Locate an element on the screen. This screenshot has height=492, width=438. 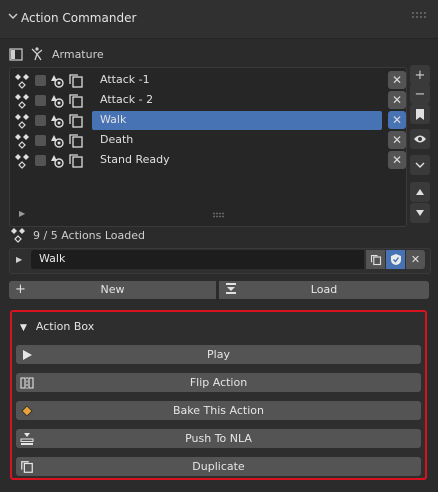
action-box-title: Action Box is located at coordinates (65, 326).